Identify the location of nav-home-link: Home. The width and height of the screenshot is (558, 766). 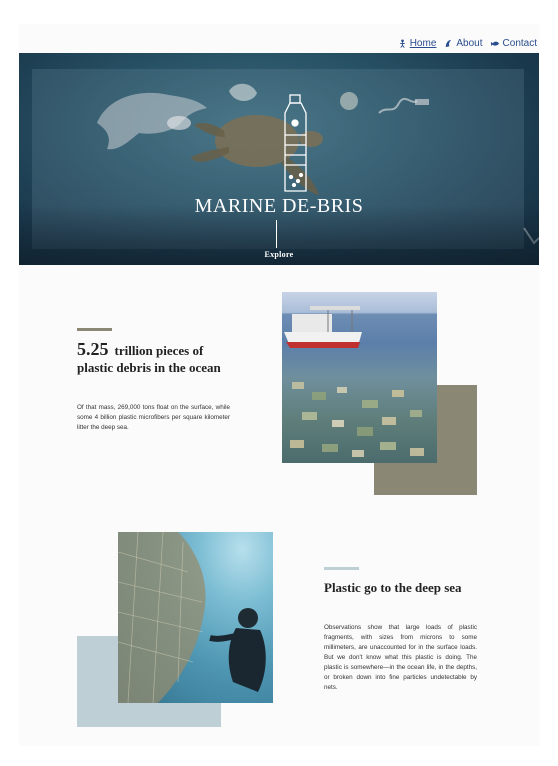
(417, 43).